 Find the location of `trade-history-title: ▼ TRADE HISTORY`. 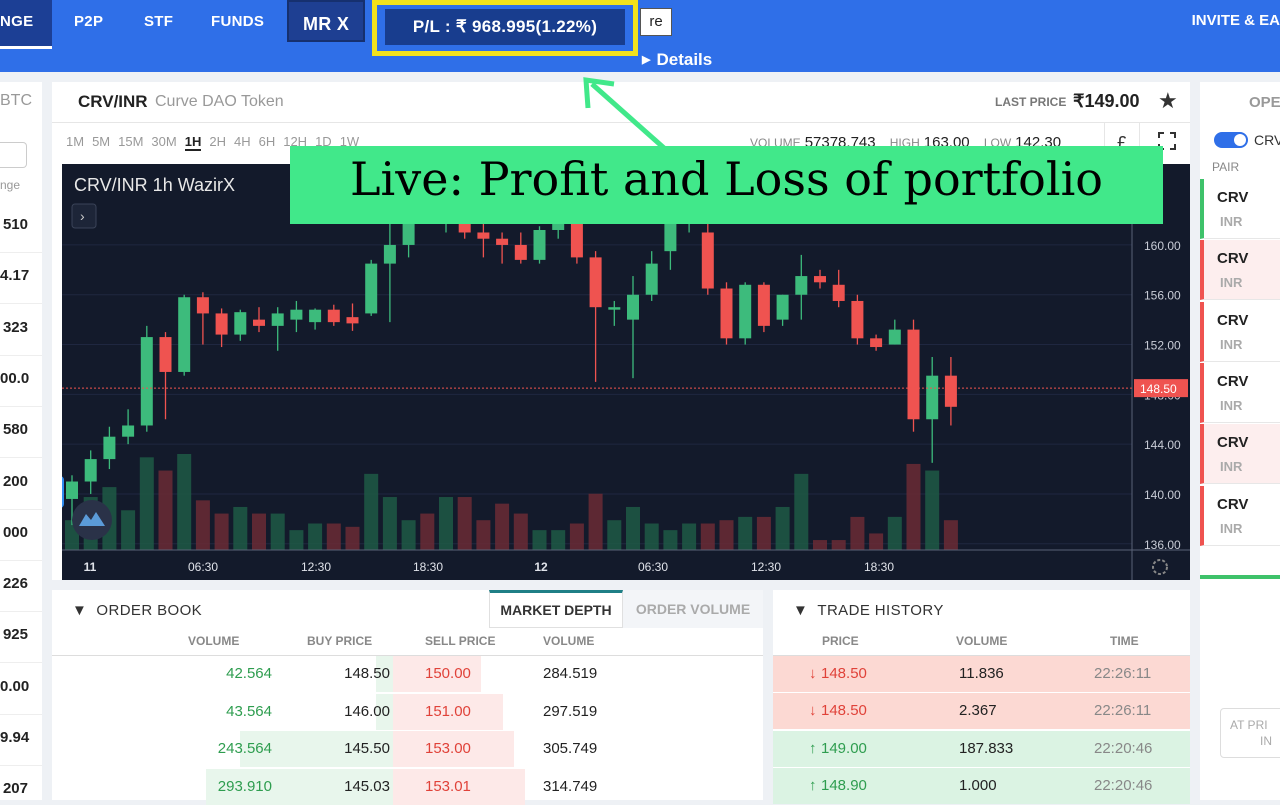

trade-history-title: ▼ TRADE HISTORY is located at coordinates (868, 610).